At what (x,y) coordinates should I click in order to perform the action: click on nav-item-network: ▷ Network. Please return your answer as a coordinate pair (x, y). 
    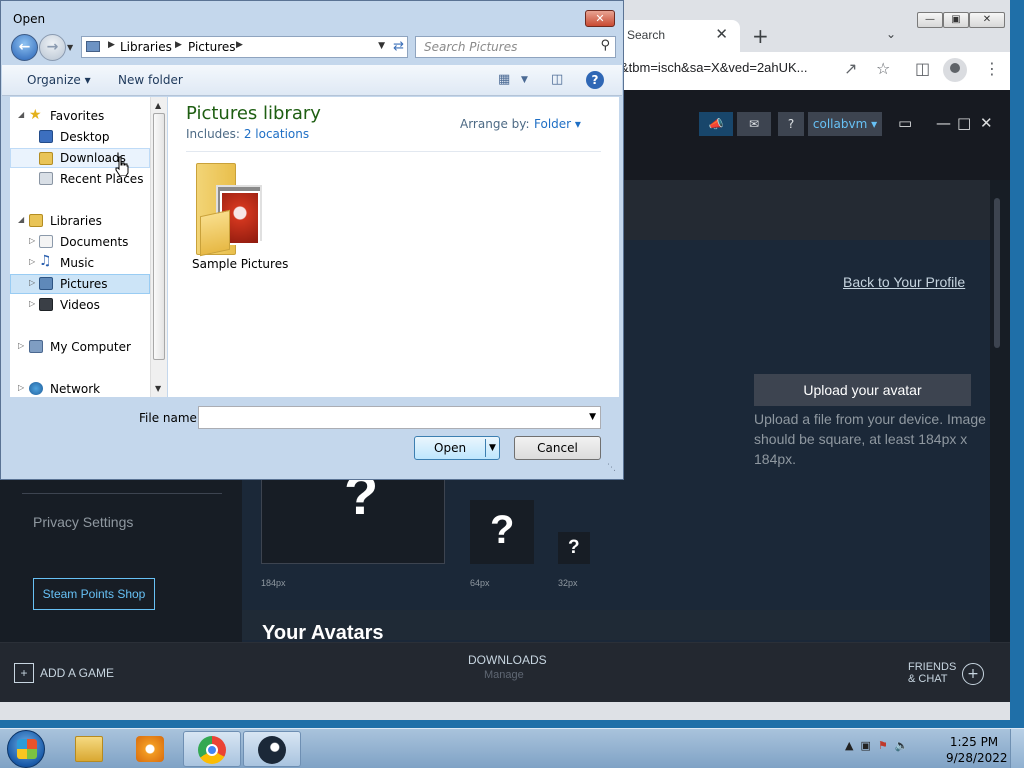
    Looking at the image, I should click on (80, 389).